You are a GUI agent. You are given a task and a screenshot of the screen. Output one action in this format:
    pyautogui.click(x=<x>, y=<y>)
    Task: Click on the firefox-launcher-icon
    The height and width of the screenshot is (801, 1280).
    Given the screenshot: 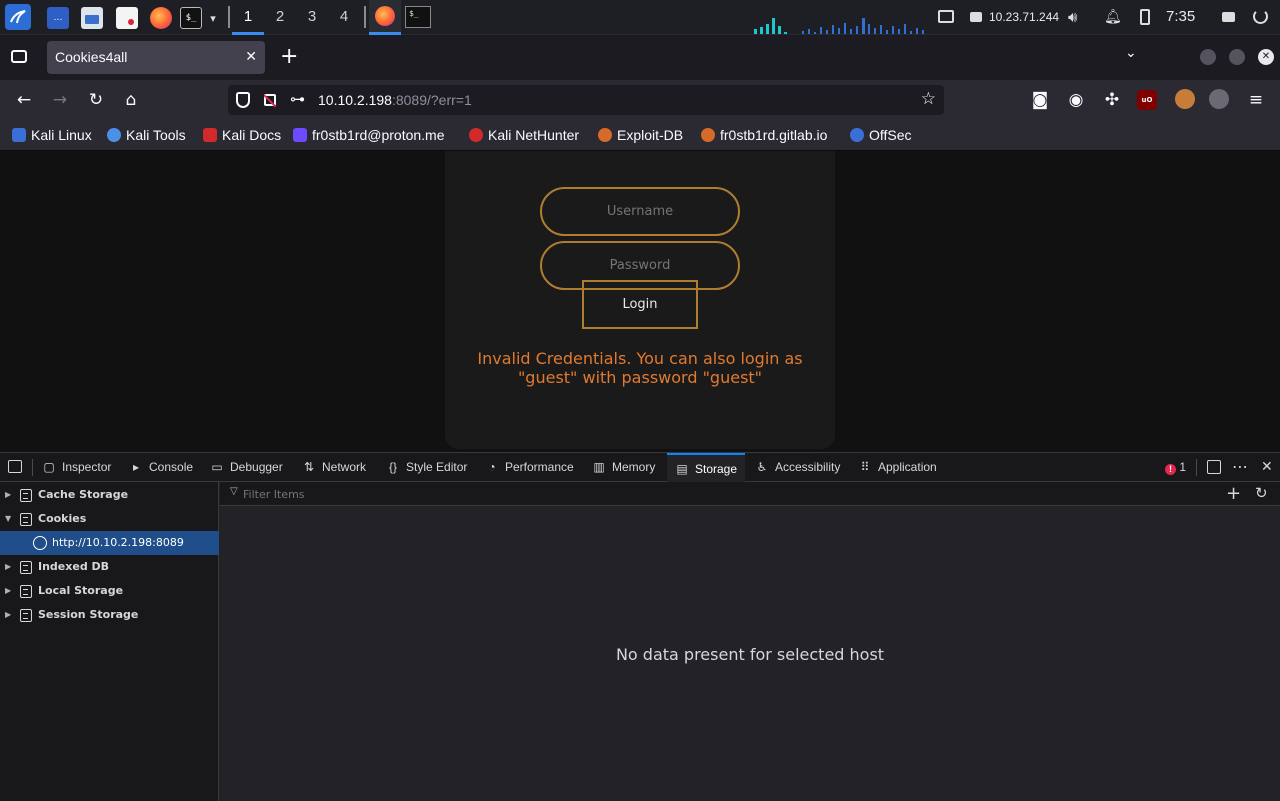 What is the action you would take?
    pyautogui.click(x=161, y=18)
    